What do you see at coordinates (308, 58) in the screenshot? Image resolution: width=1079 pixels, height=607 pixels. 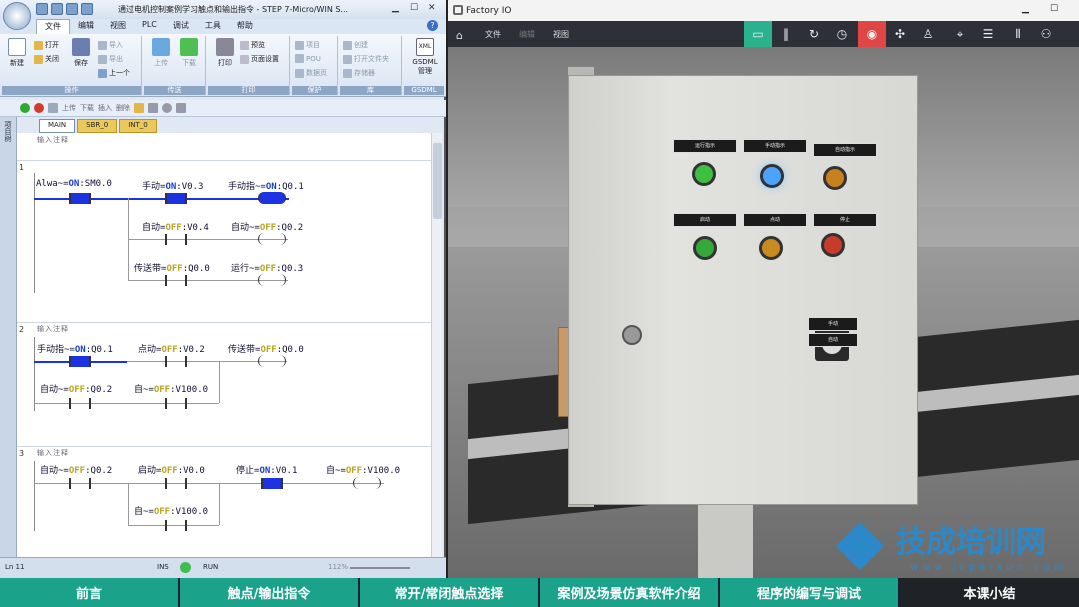 I see `protect-pou-button: POU` at bounding box center [308, 58].